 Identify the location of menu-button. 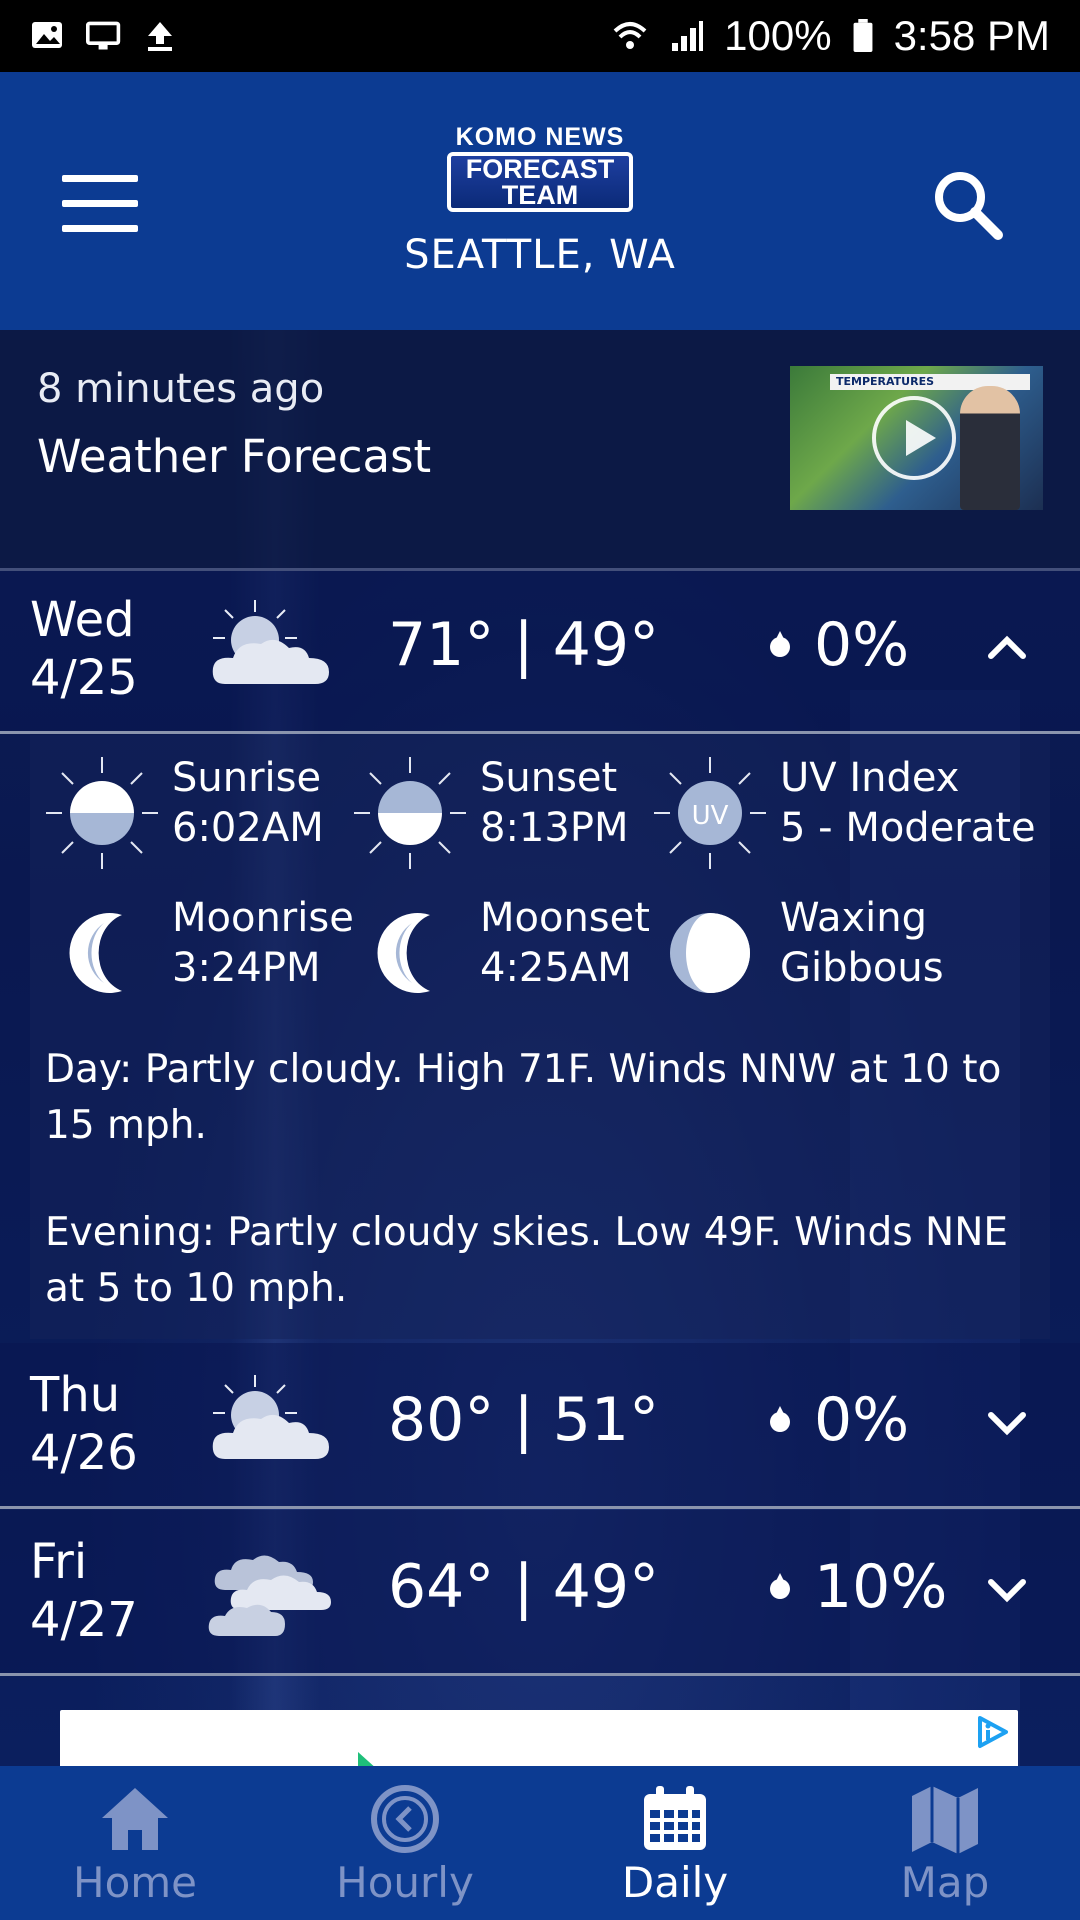
(100, 205).